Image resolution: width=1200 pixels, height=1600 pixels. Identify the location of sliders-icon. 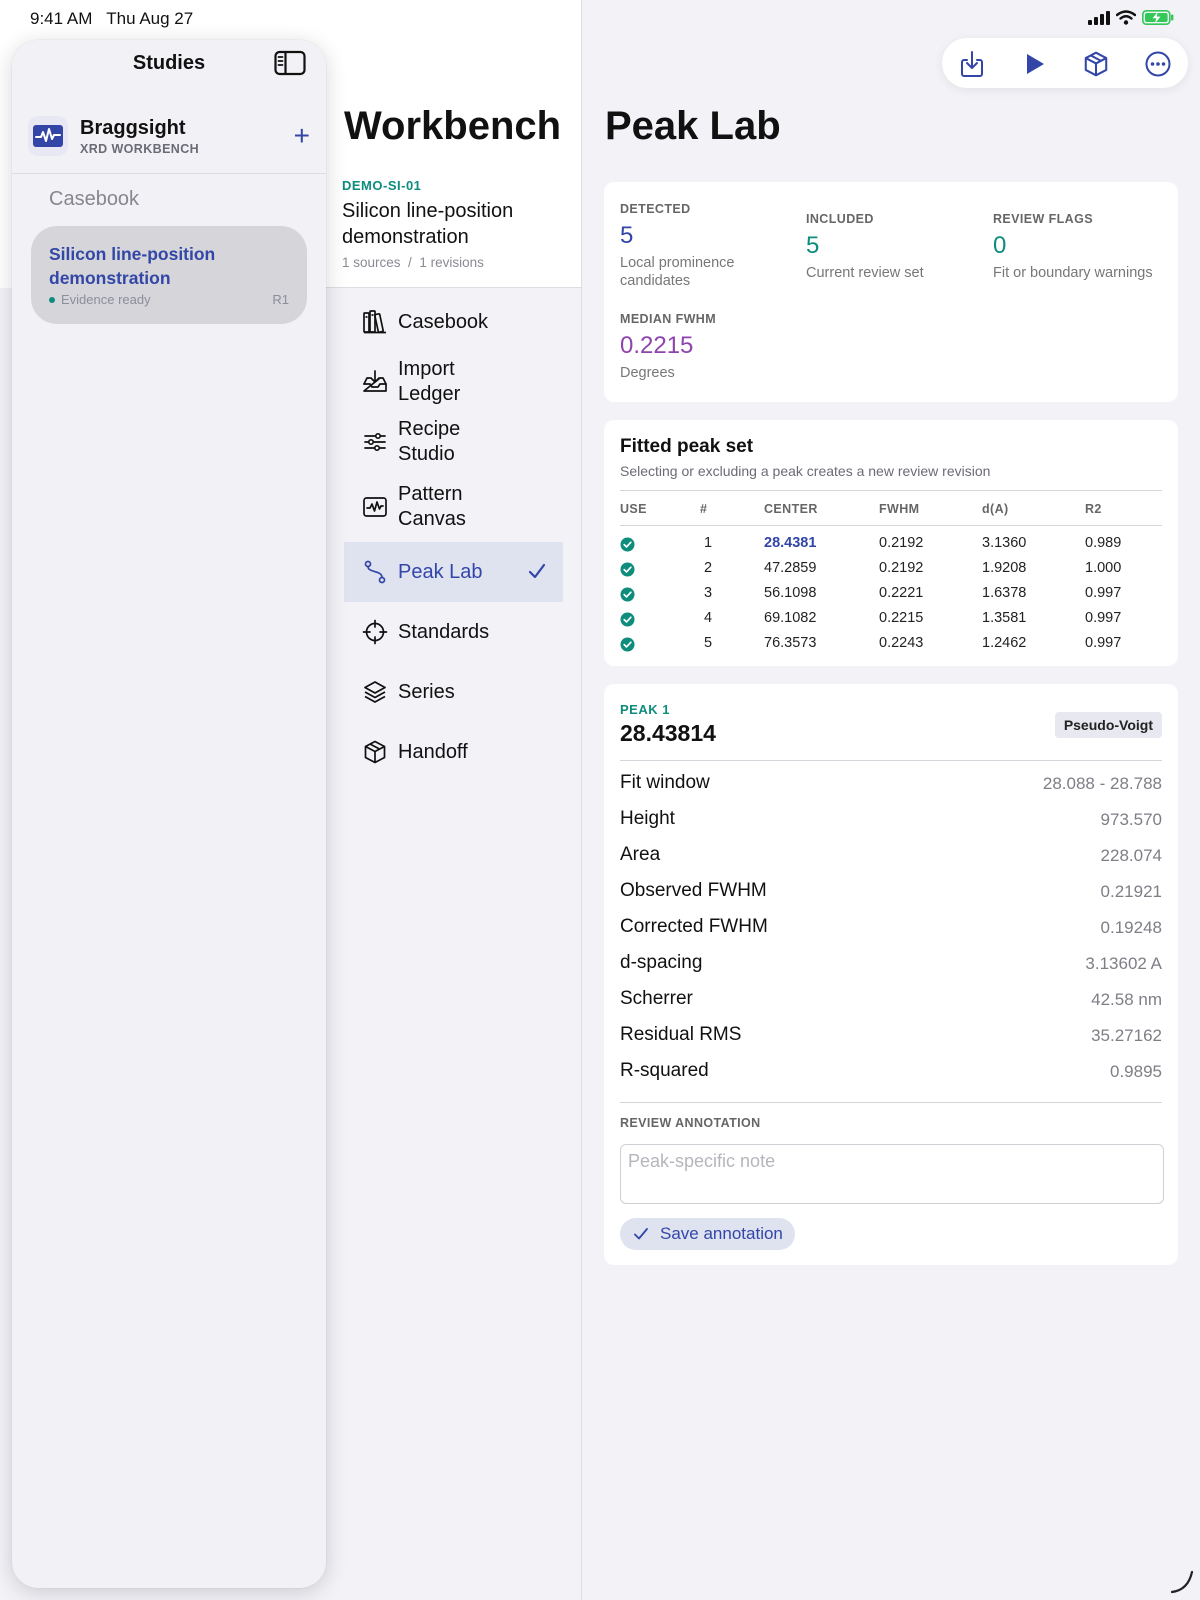
(375, 442).